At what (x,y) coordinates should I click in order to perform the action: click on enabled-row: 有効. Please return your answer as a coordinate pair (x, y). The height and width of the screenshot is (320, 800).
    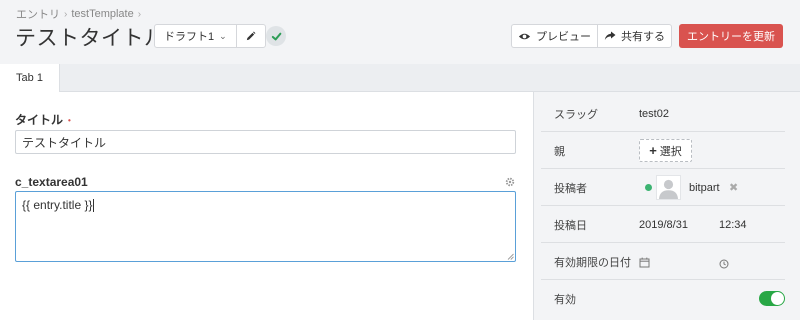
    Looking at the image, I should click on (663, 298).